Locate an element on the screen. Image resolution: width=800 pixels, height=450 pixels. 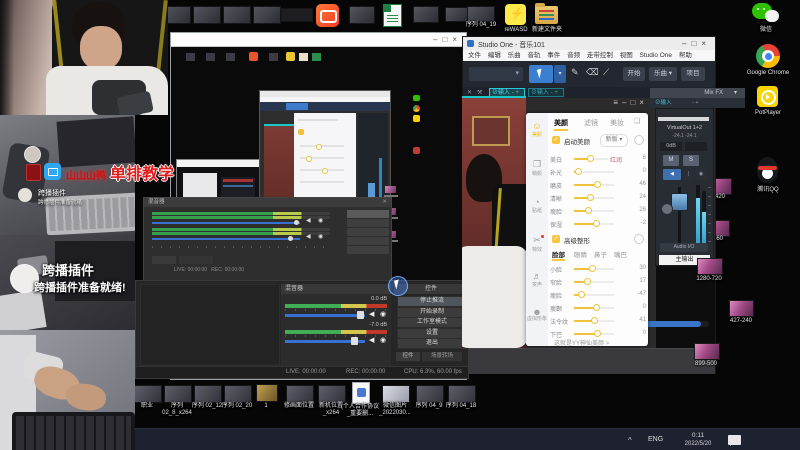
spreadsheet-file-icon is located at coordinates (392, 15).